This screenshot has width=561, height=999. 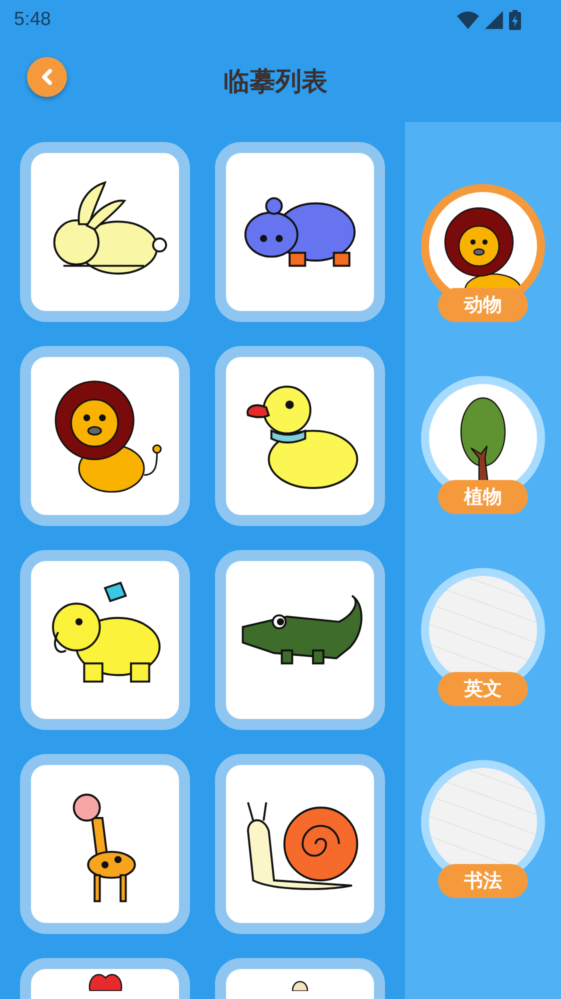 What do you see at coordinates (32, 20) in the screenshot?
I see `status-time: 5:48` at bounding box center [32, 20].